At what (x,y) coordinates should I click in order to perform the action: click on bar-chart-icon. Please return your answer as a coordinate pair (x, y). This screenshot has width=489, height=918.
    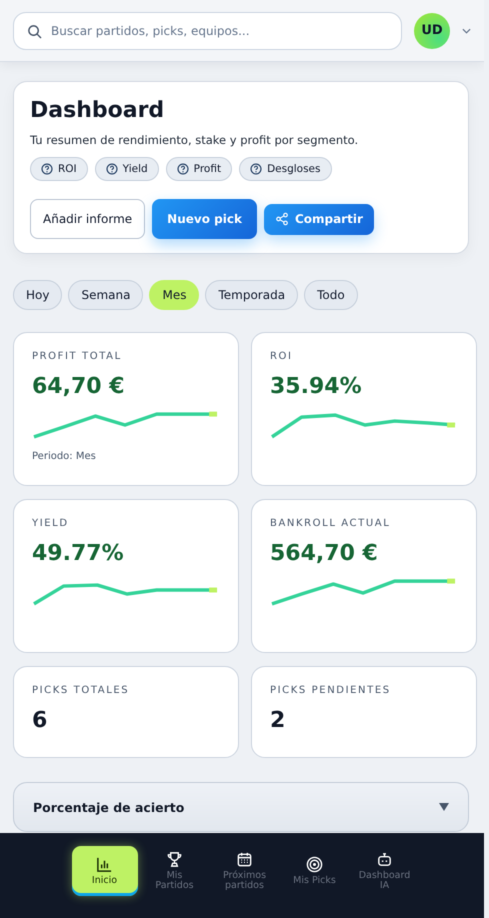
    Looking at the image, I should click on (104, 864).